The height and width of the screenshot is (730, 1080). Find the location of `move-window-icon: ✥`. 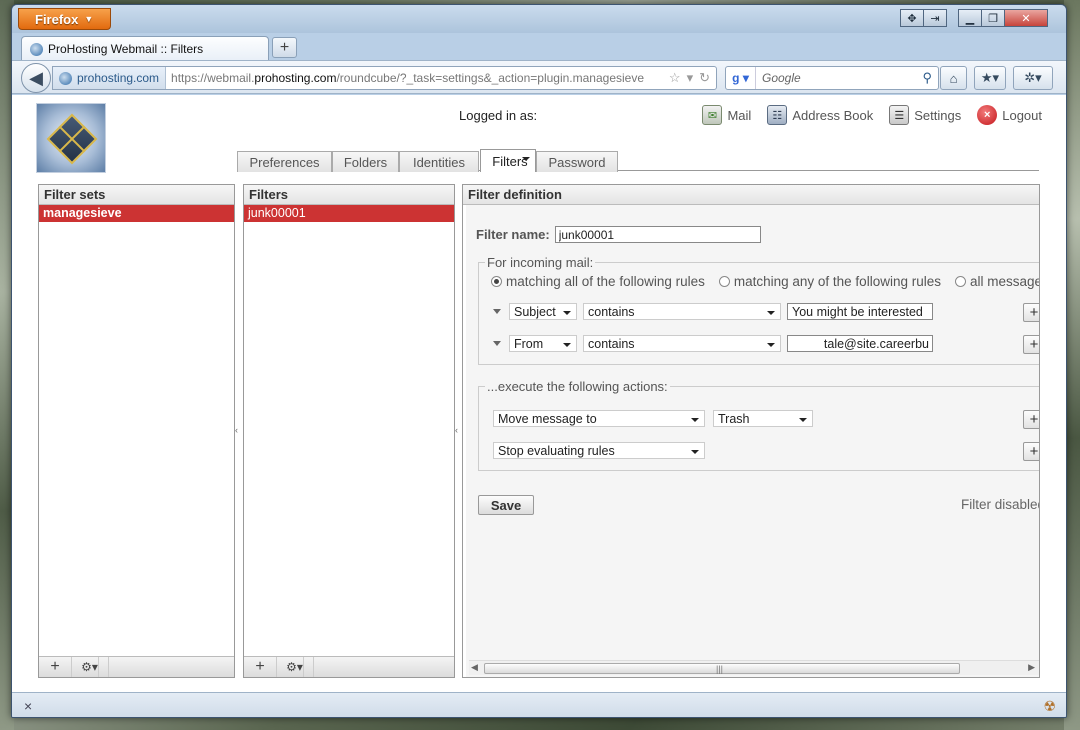

move-window-icon: ✥ is located at coordinates (912, 18).